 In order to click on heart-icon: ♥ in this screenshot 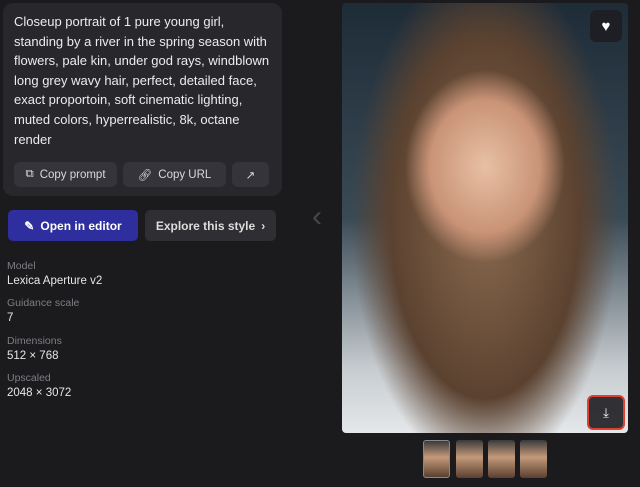, I will do `click(606, 26)`.